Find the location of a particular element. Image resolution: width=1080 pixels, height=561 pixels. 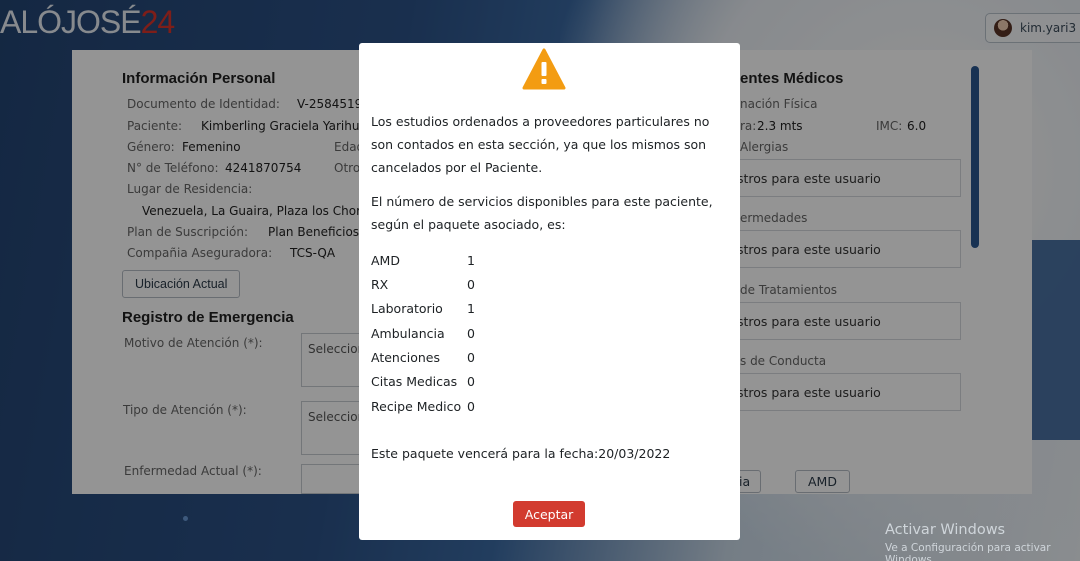

service-row: Atenciones 0 is located at coordinates (423, 357).